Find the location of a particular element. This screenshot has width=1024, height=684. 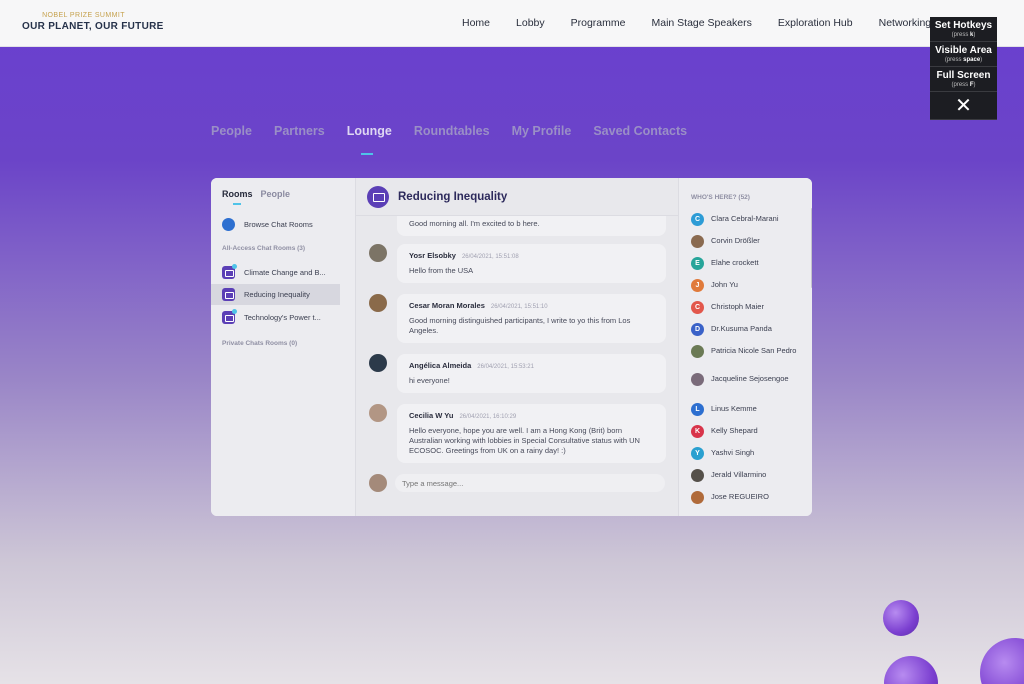

participant-name: Elahe crockett is located at coordinates (735, 262).